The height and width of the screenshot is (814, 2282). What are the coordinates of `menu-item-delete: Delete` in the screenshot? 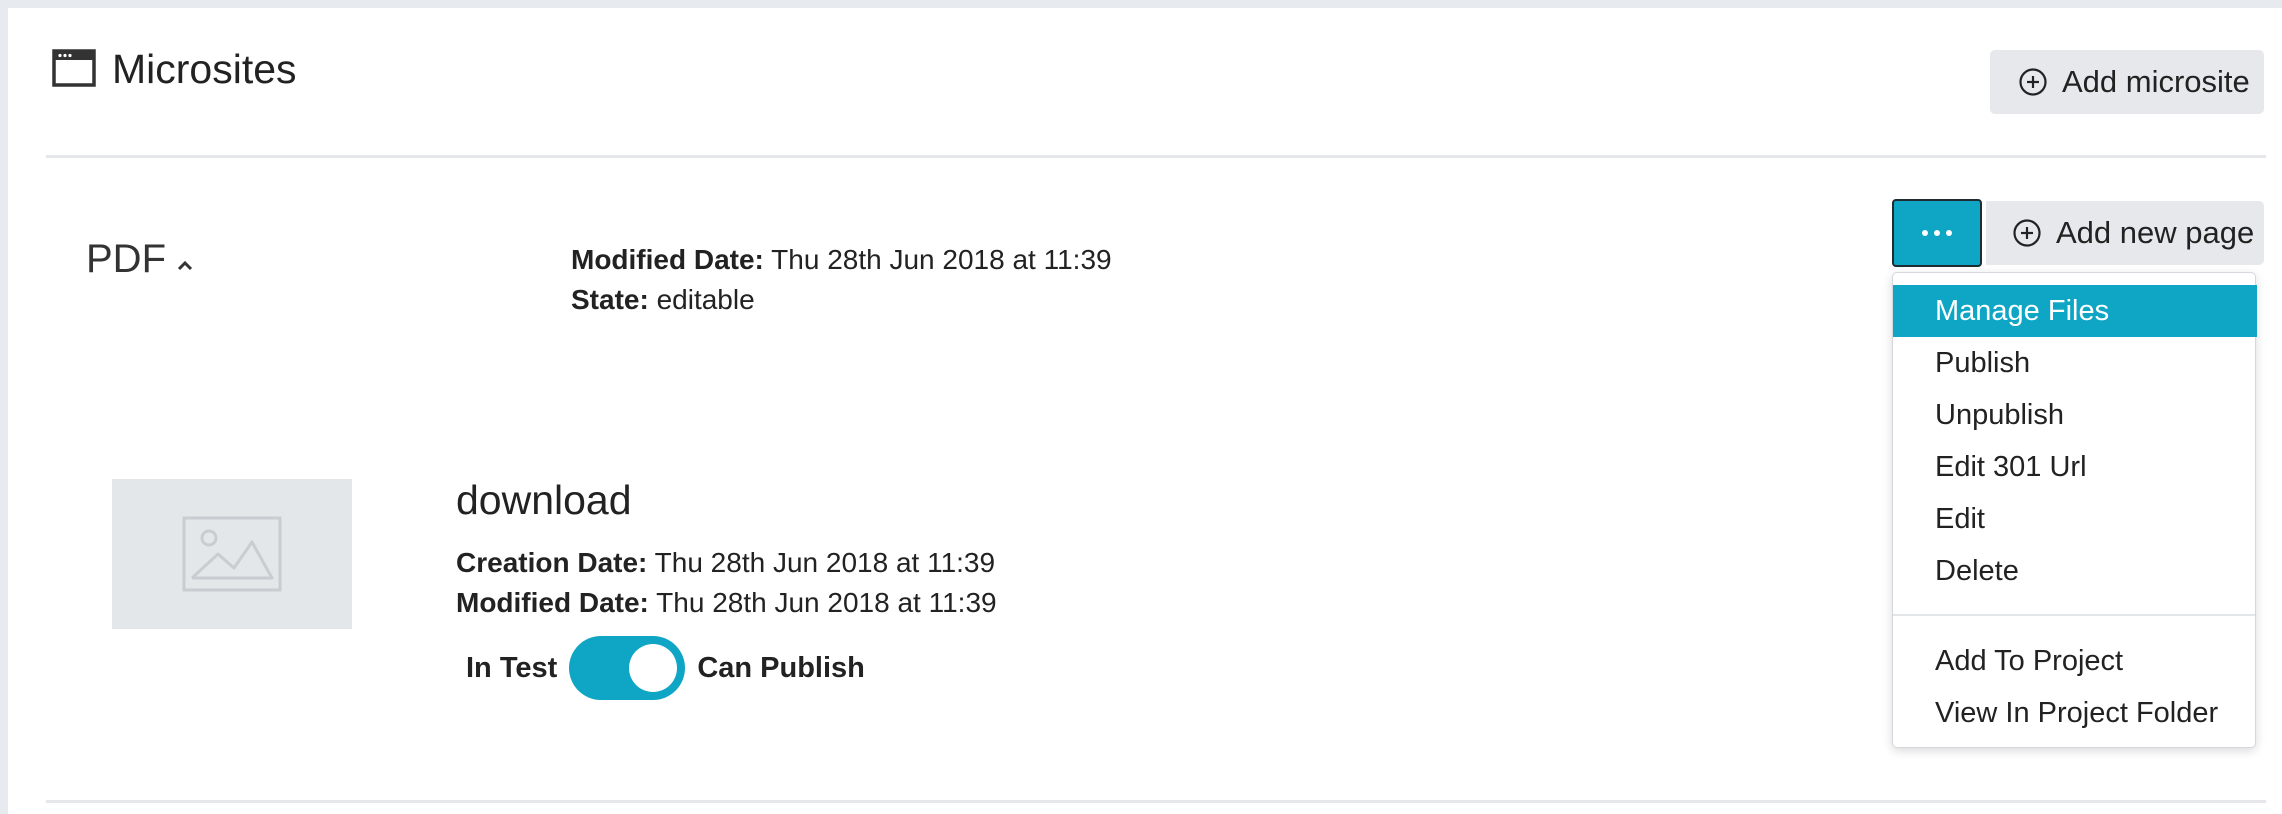 It's located at (2075, 571).